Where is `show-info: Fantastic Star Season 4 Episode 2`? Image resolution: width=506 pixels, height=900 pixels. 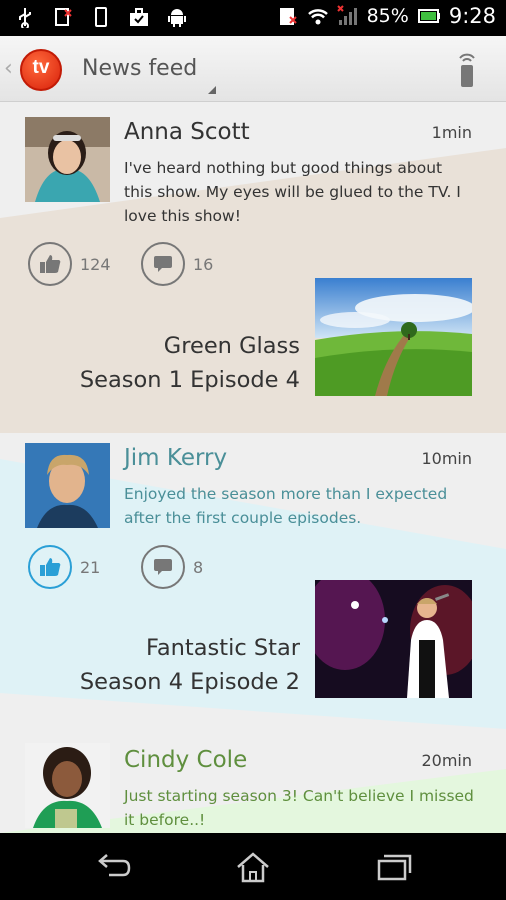 show-info: Fantastic Star Season 4 Episode 2 is located at coordinates (190, 665).